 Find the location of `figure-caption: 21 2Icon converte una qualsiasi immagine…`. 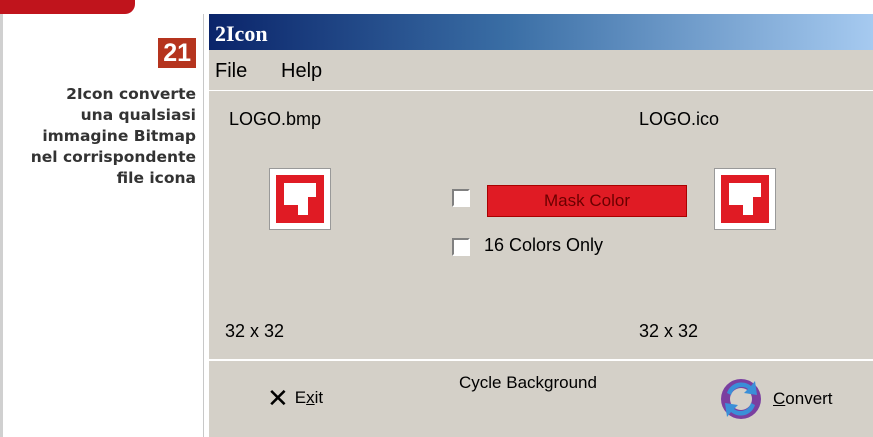

figure-caption: 21 2Icon converte una qualsiasi immagine… is located at coordinates (98, 113).